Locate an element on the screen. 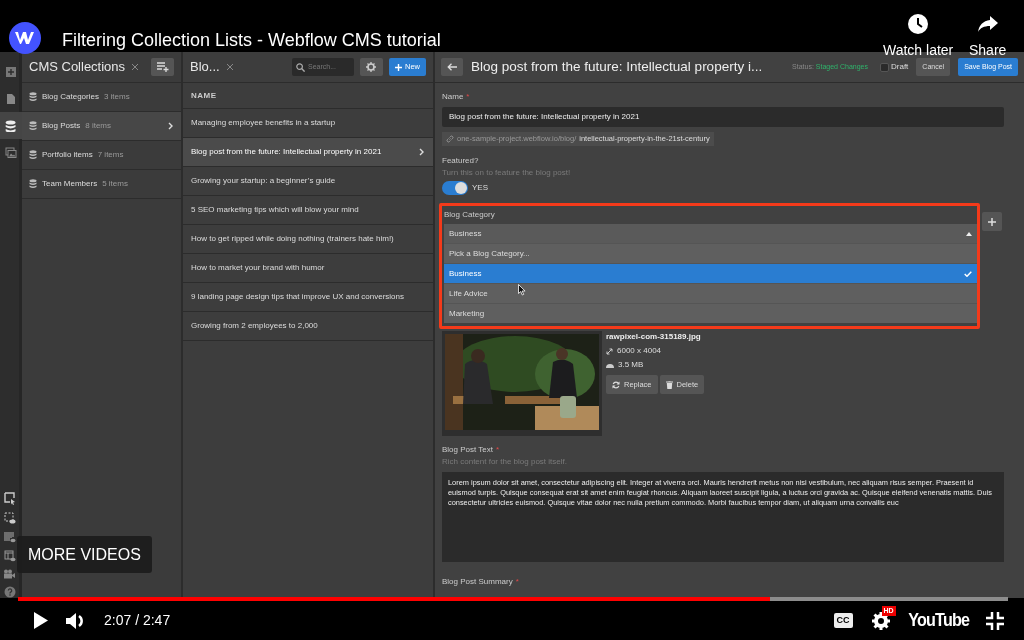 This screenshot has height=640, width=1024. layout-icon is located at coordinates (9, 556).